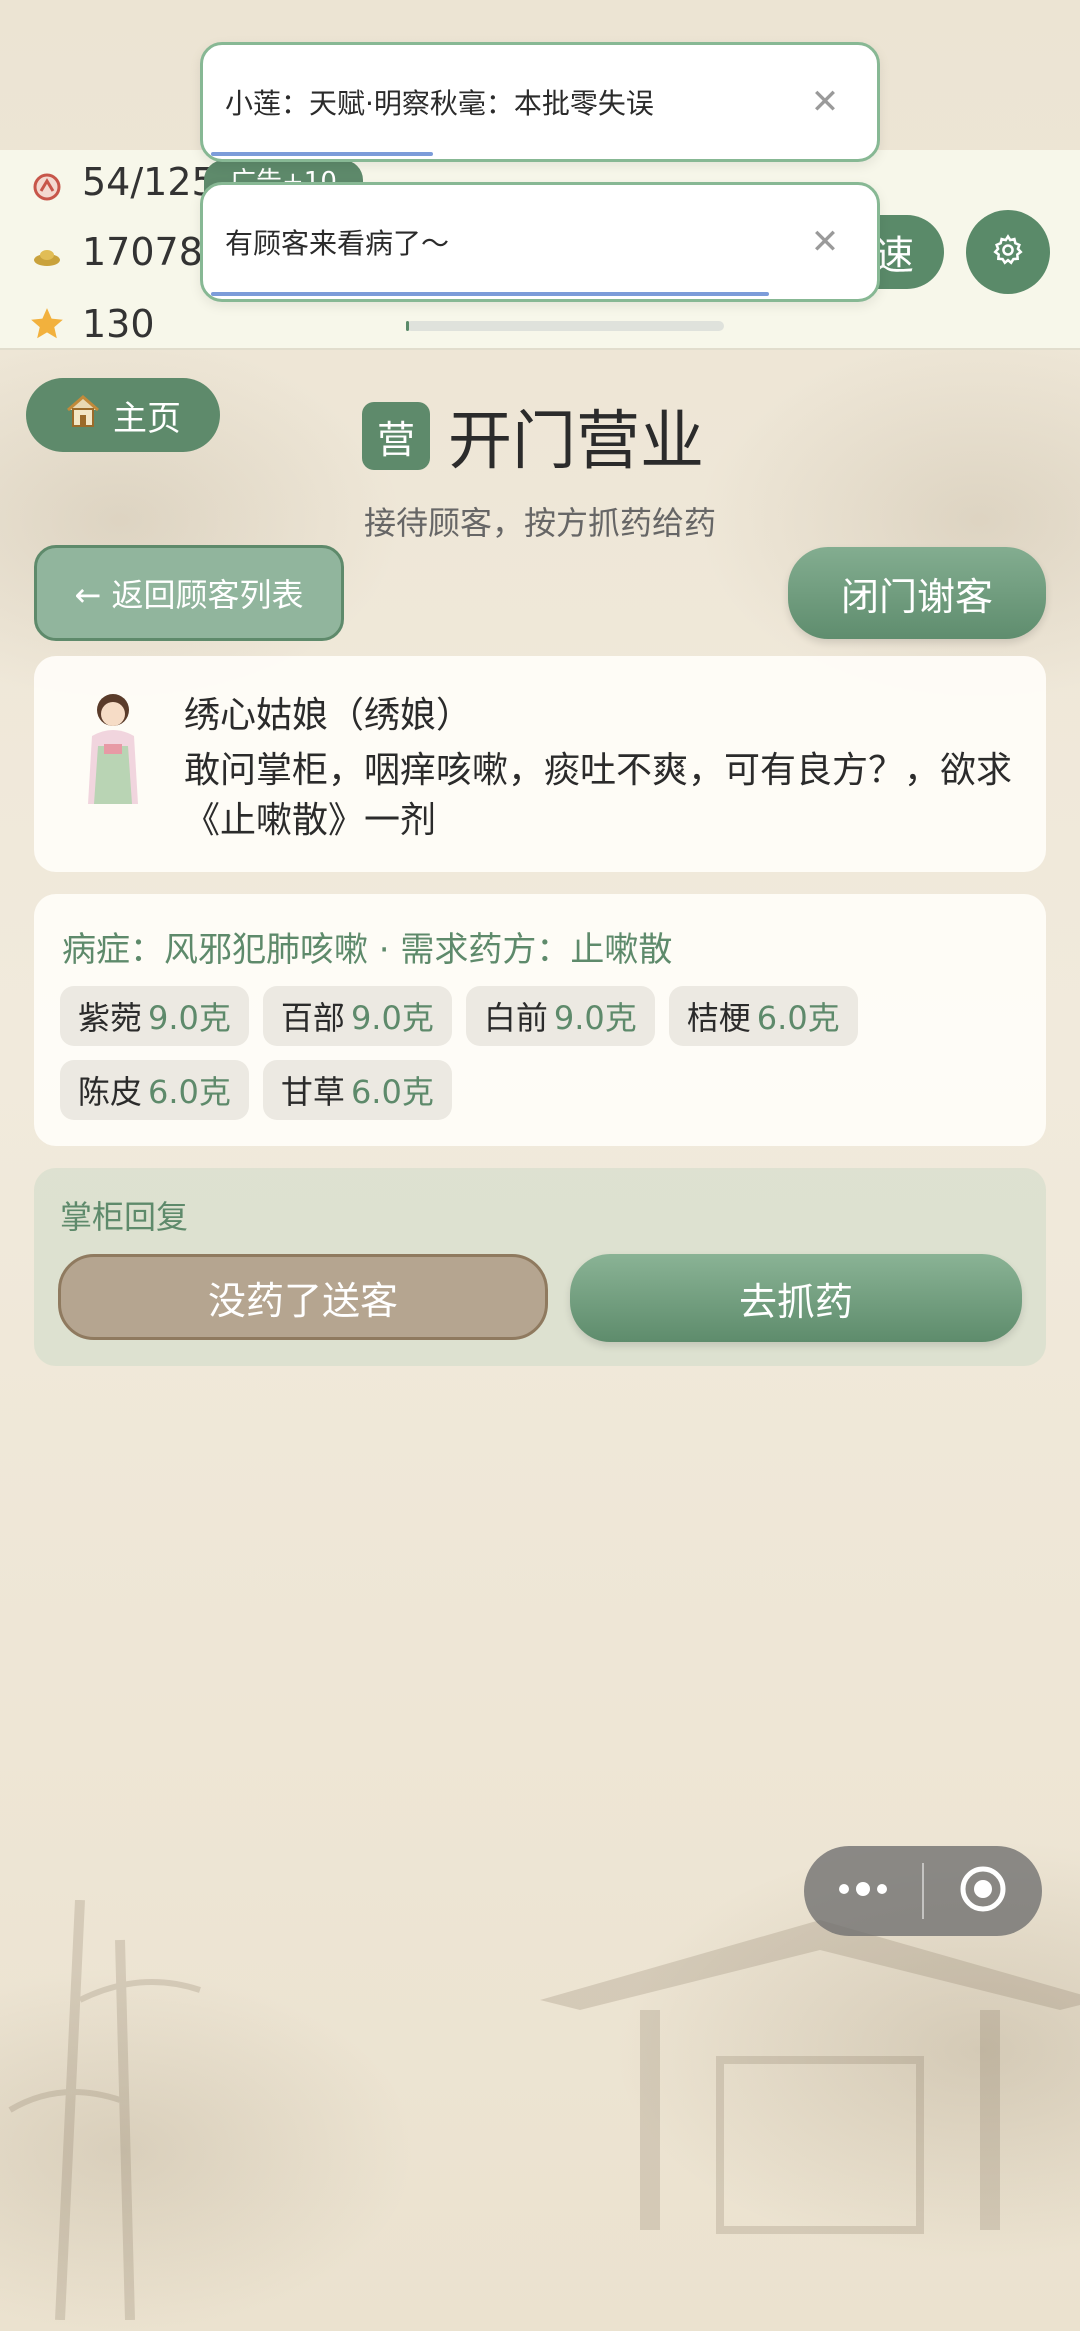  I want to click on reply-card: 掌柜回复 没药了送客 去抓药, so click(540, 1267).